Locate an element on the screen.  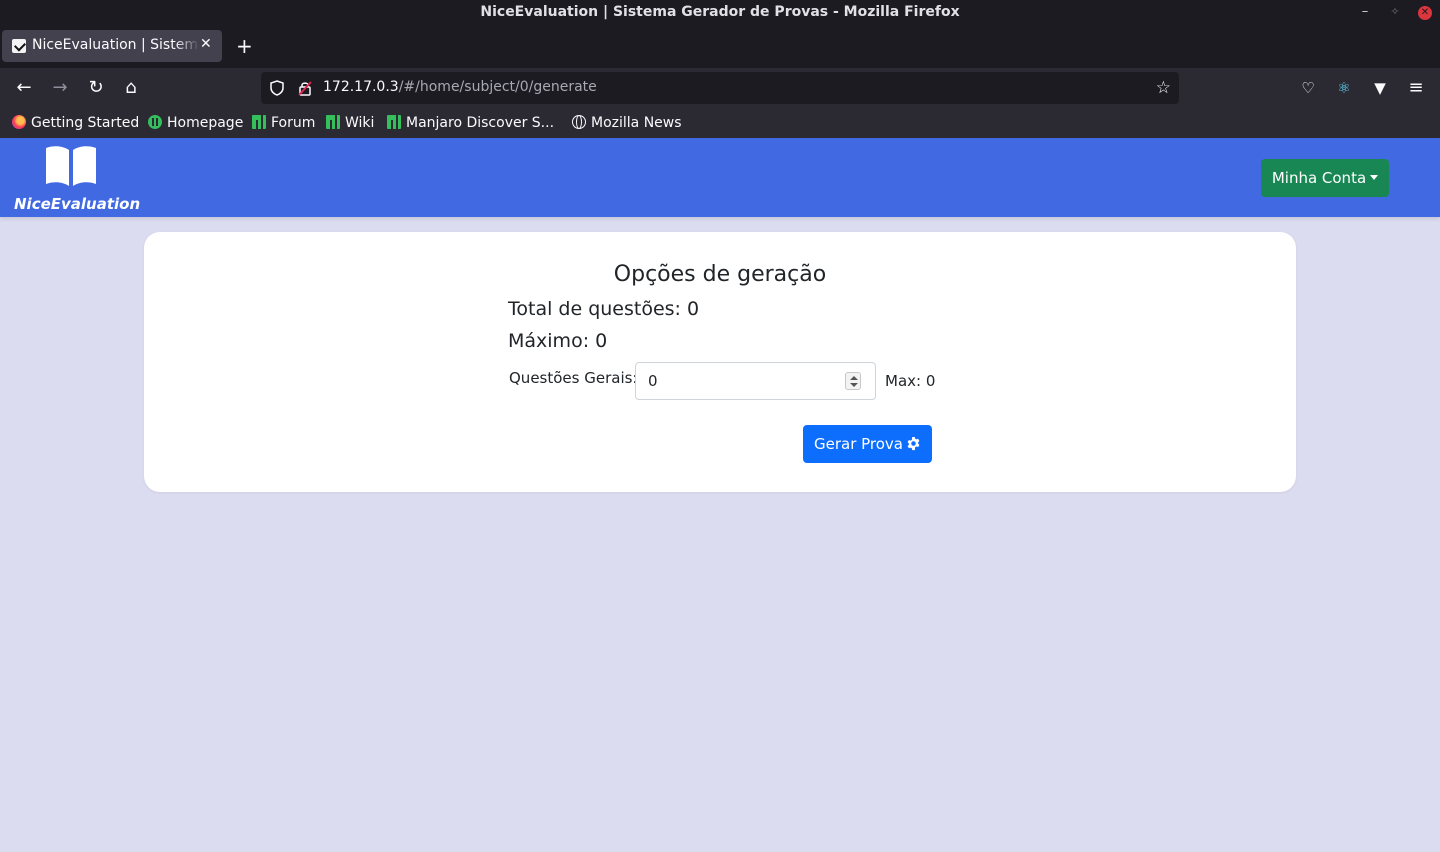
manjaro-circle-icon is located at coordinates (155, 122).